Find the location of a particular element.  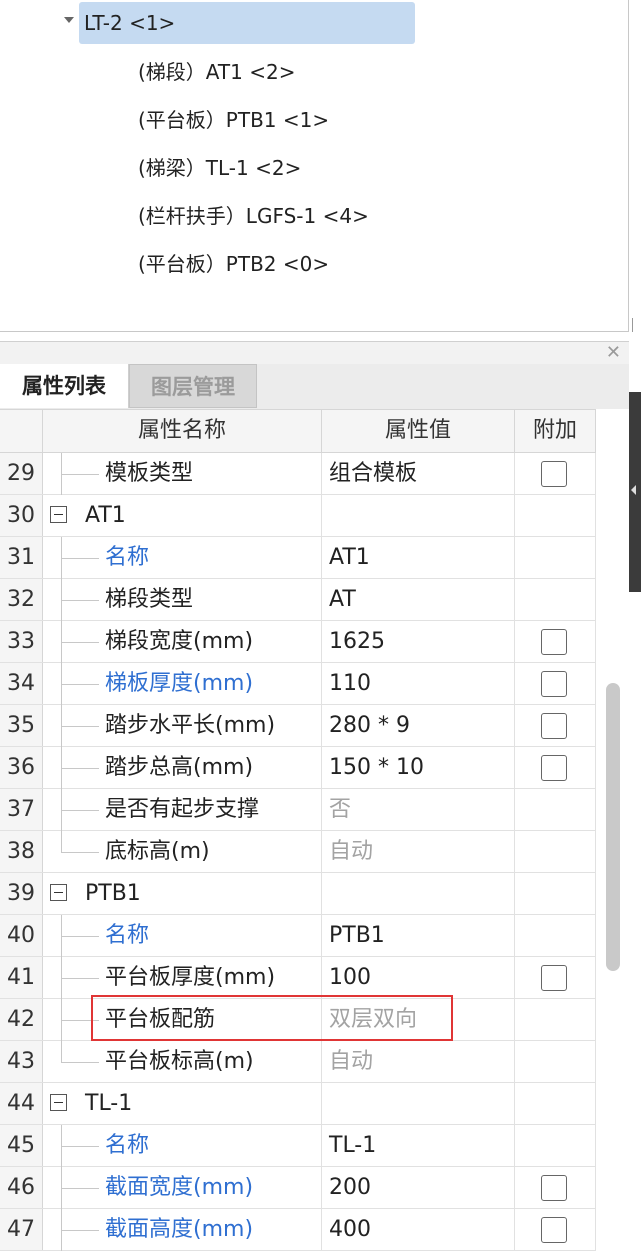

property-value-cell: 110 is located at coordinates (418, 683).